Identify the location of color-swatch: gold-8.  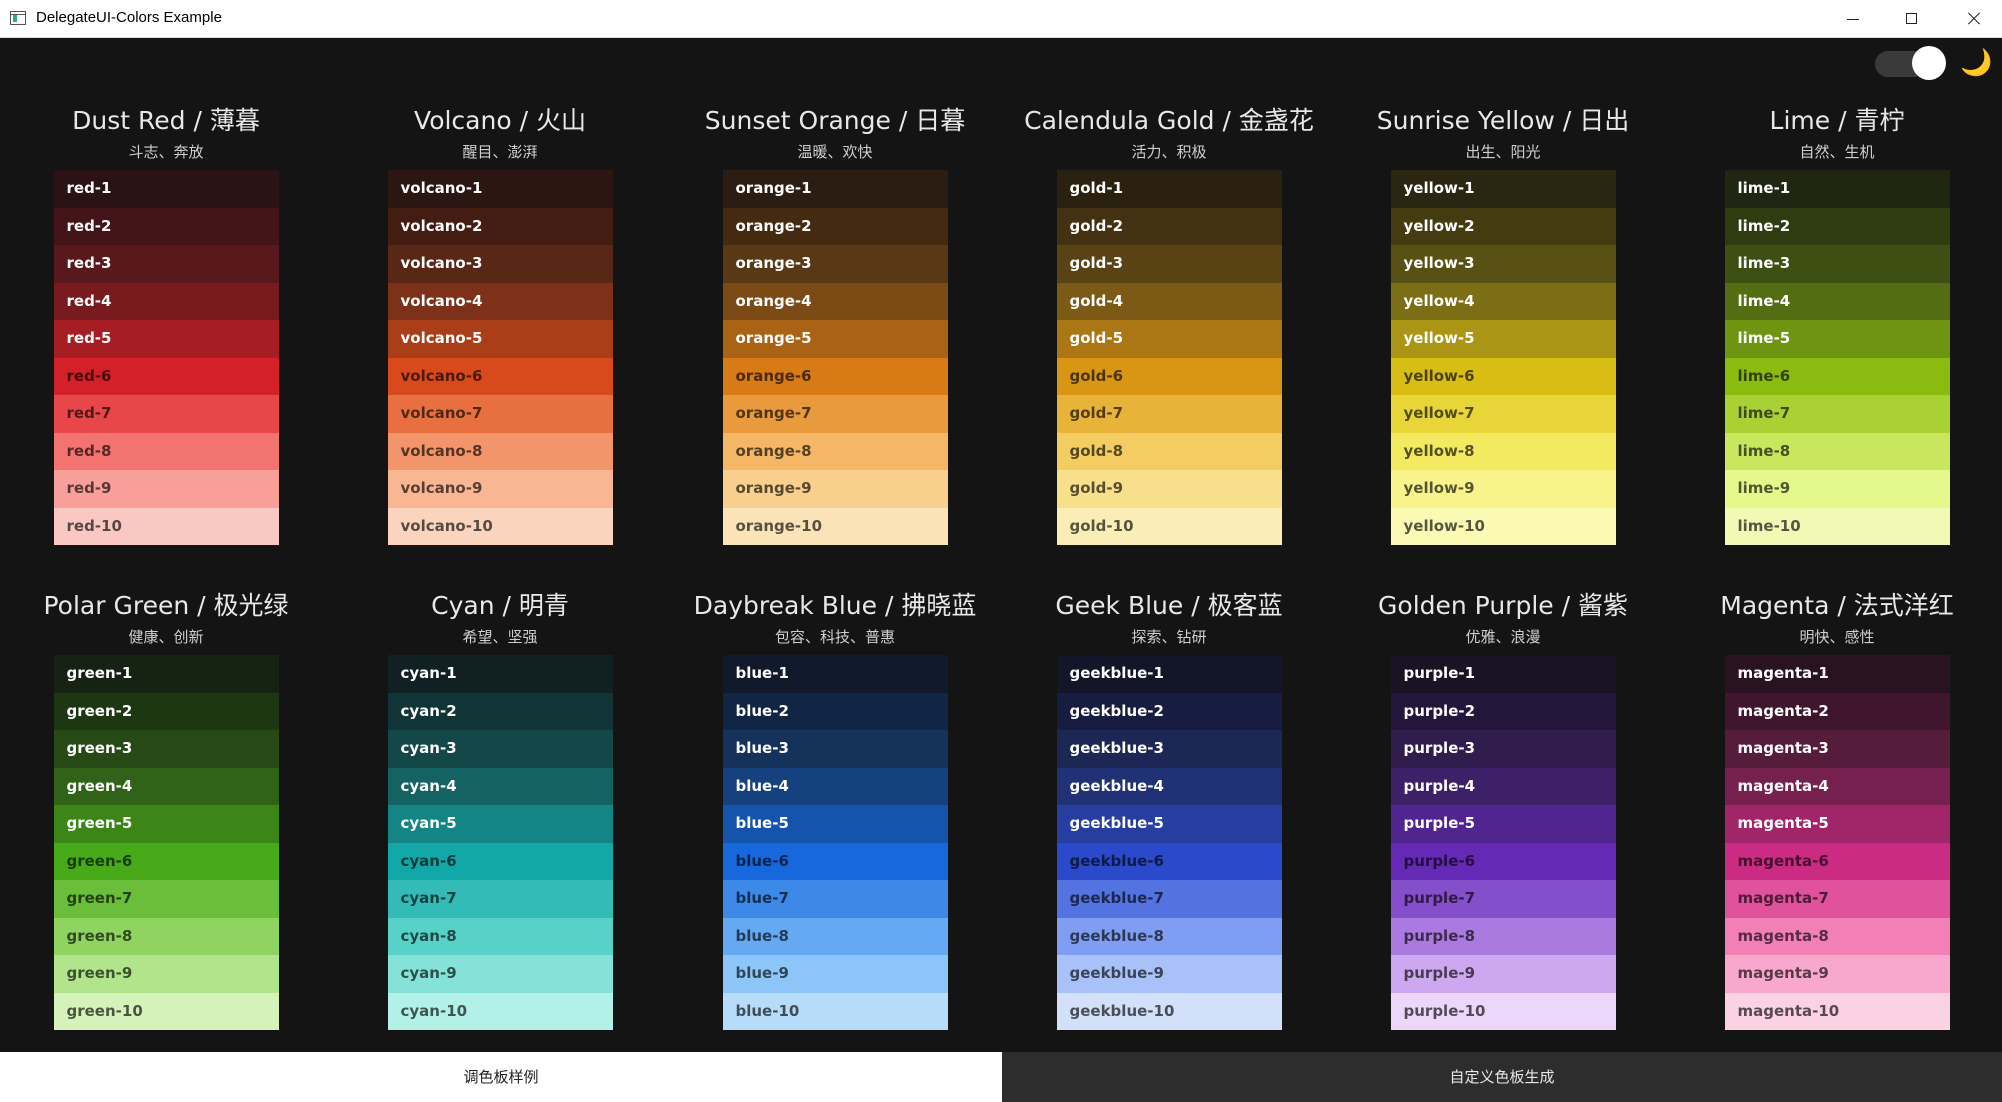
(1169, 451).